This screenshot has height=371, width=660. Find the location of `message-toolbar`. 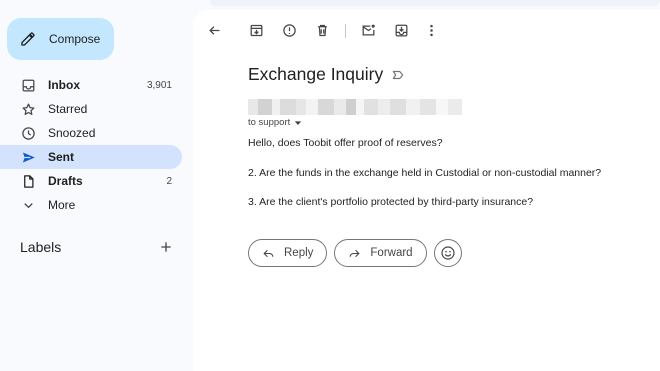

message-toolbar is located at coordinates (426, 30).